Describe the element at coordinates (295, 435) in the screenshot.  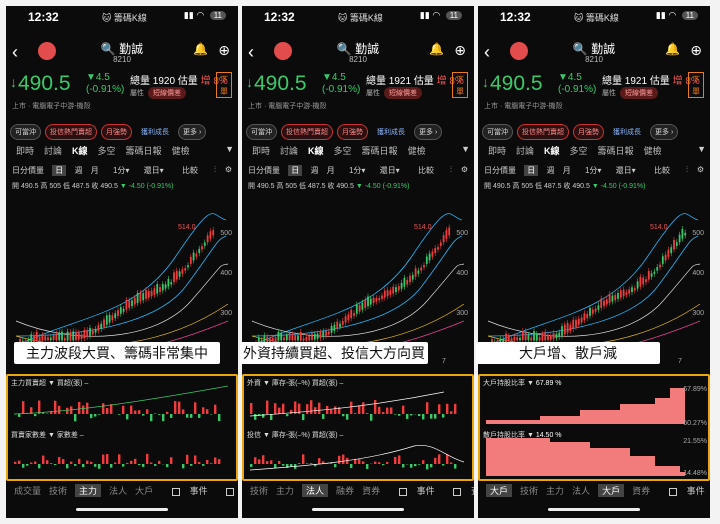
I see `panel-bottom-label: 投信 ▼ 庫存-張(–%) 買超(張) –` at that location.